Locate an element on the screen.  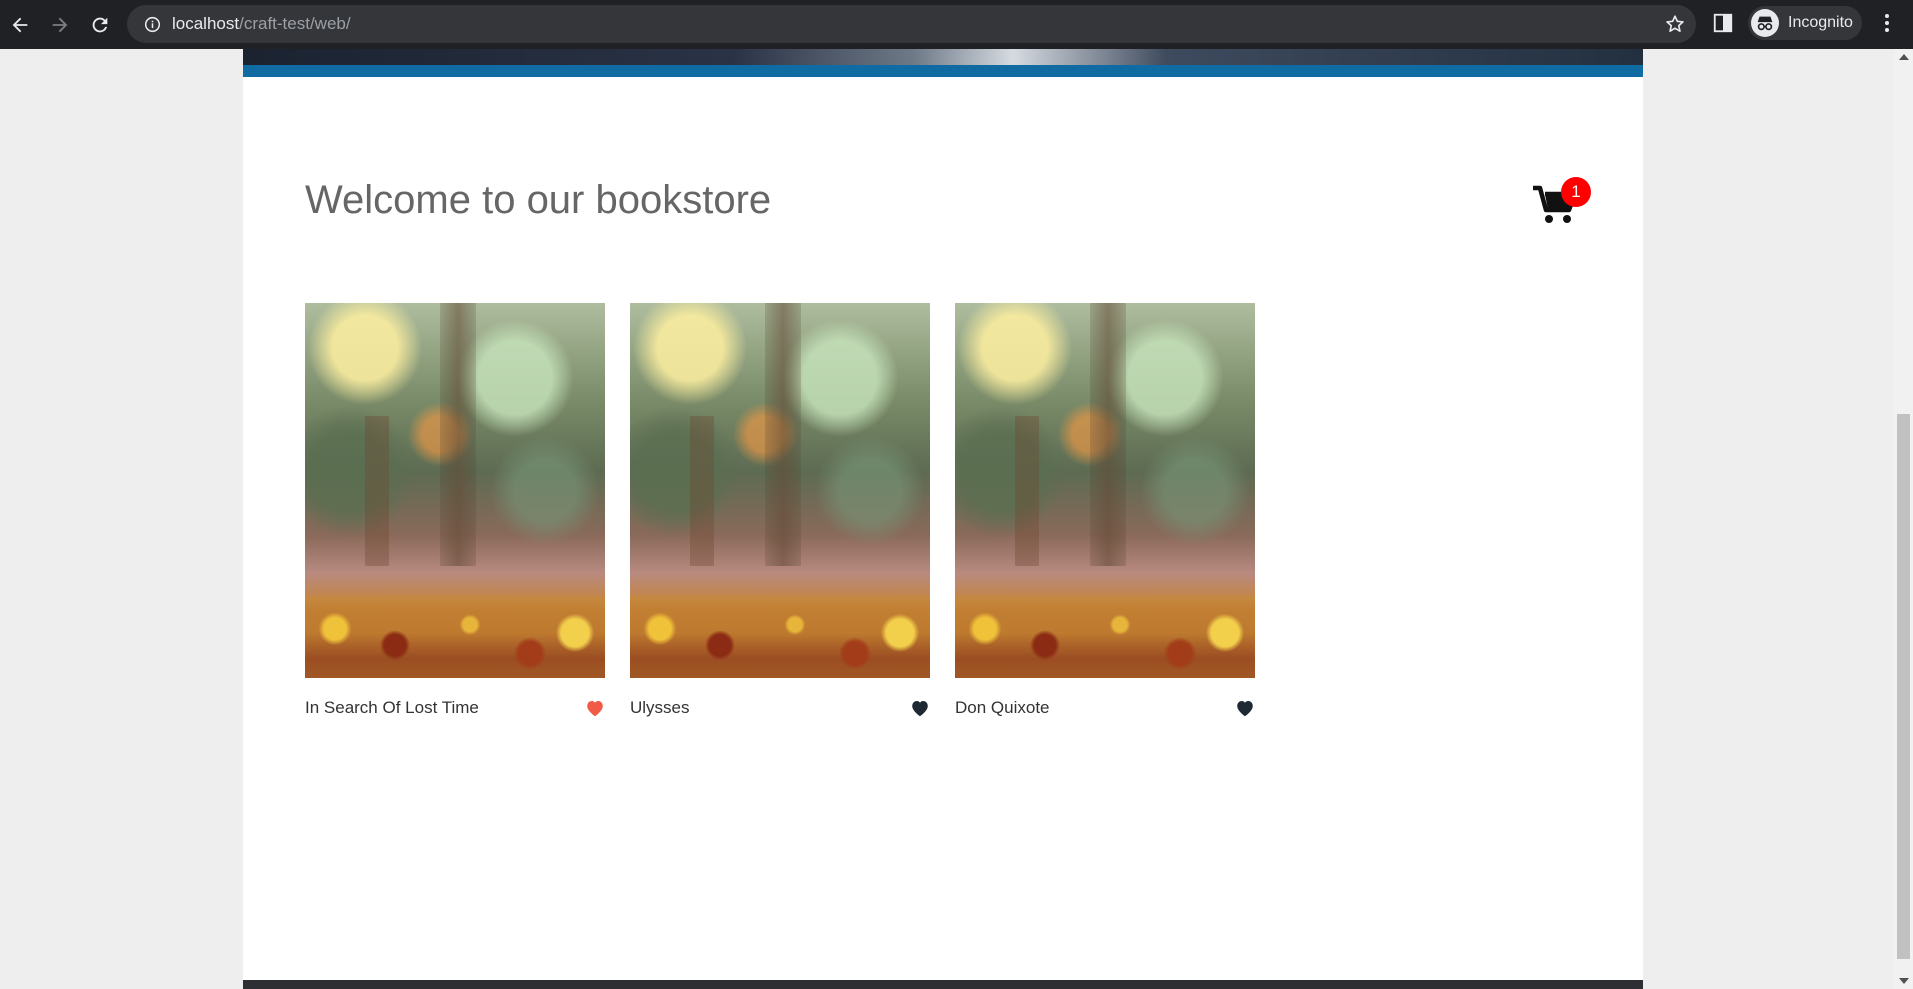
book-card: Don Quixote is located at coordinates (1105, 510).